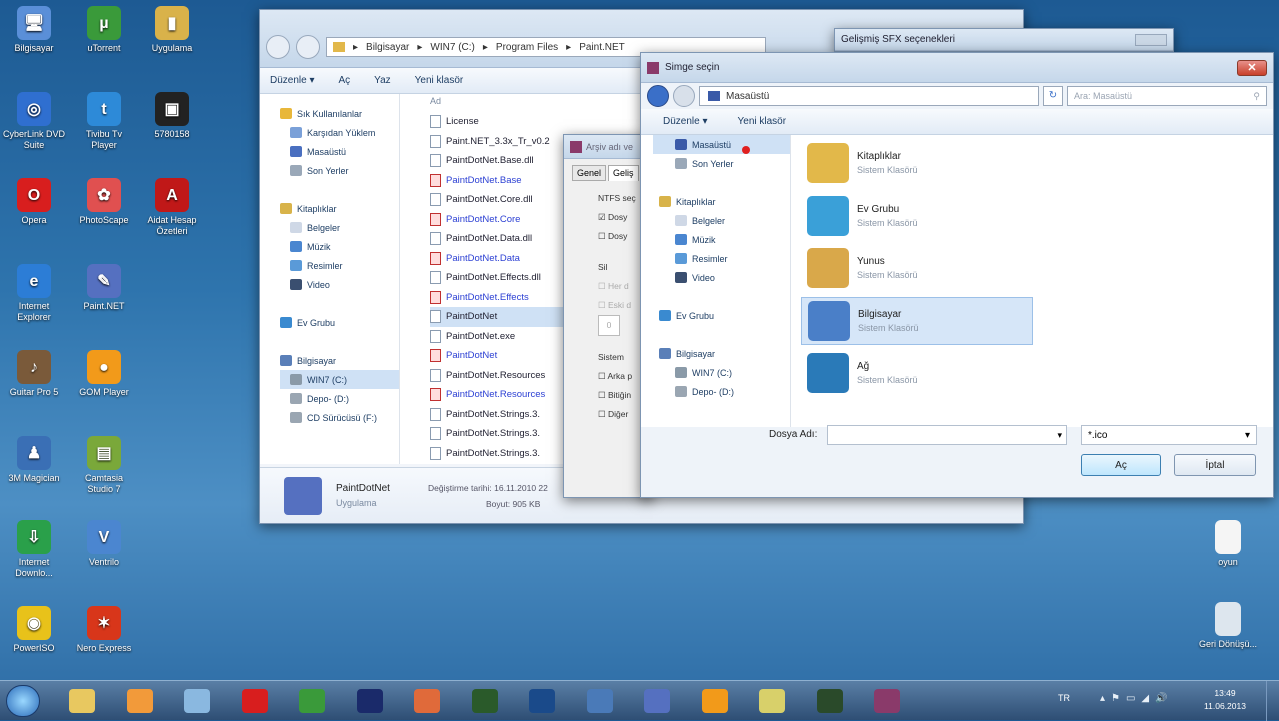  I want to click on delete-spinner: 0, so click(609, 325).